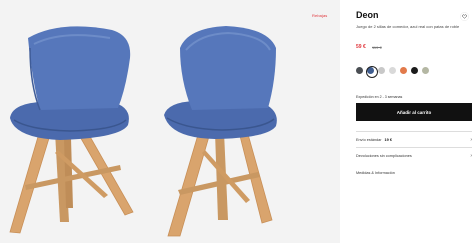  Describe the element at coordinates (384, 155) in the screenshot. I see `returns-label: Devoluciones sin complicaciones` at that location.